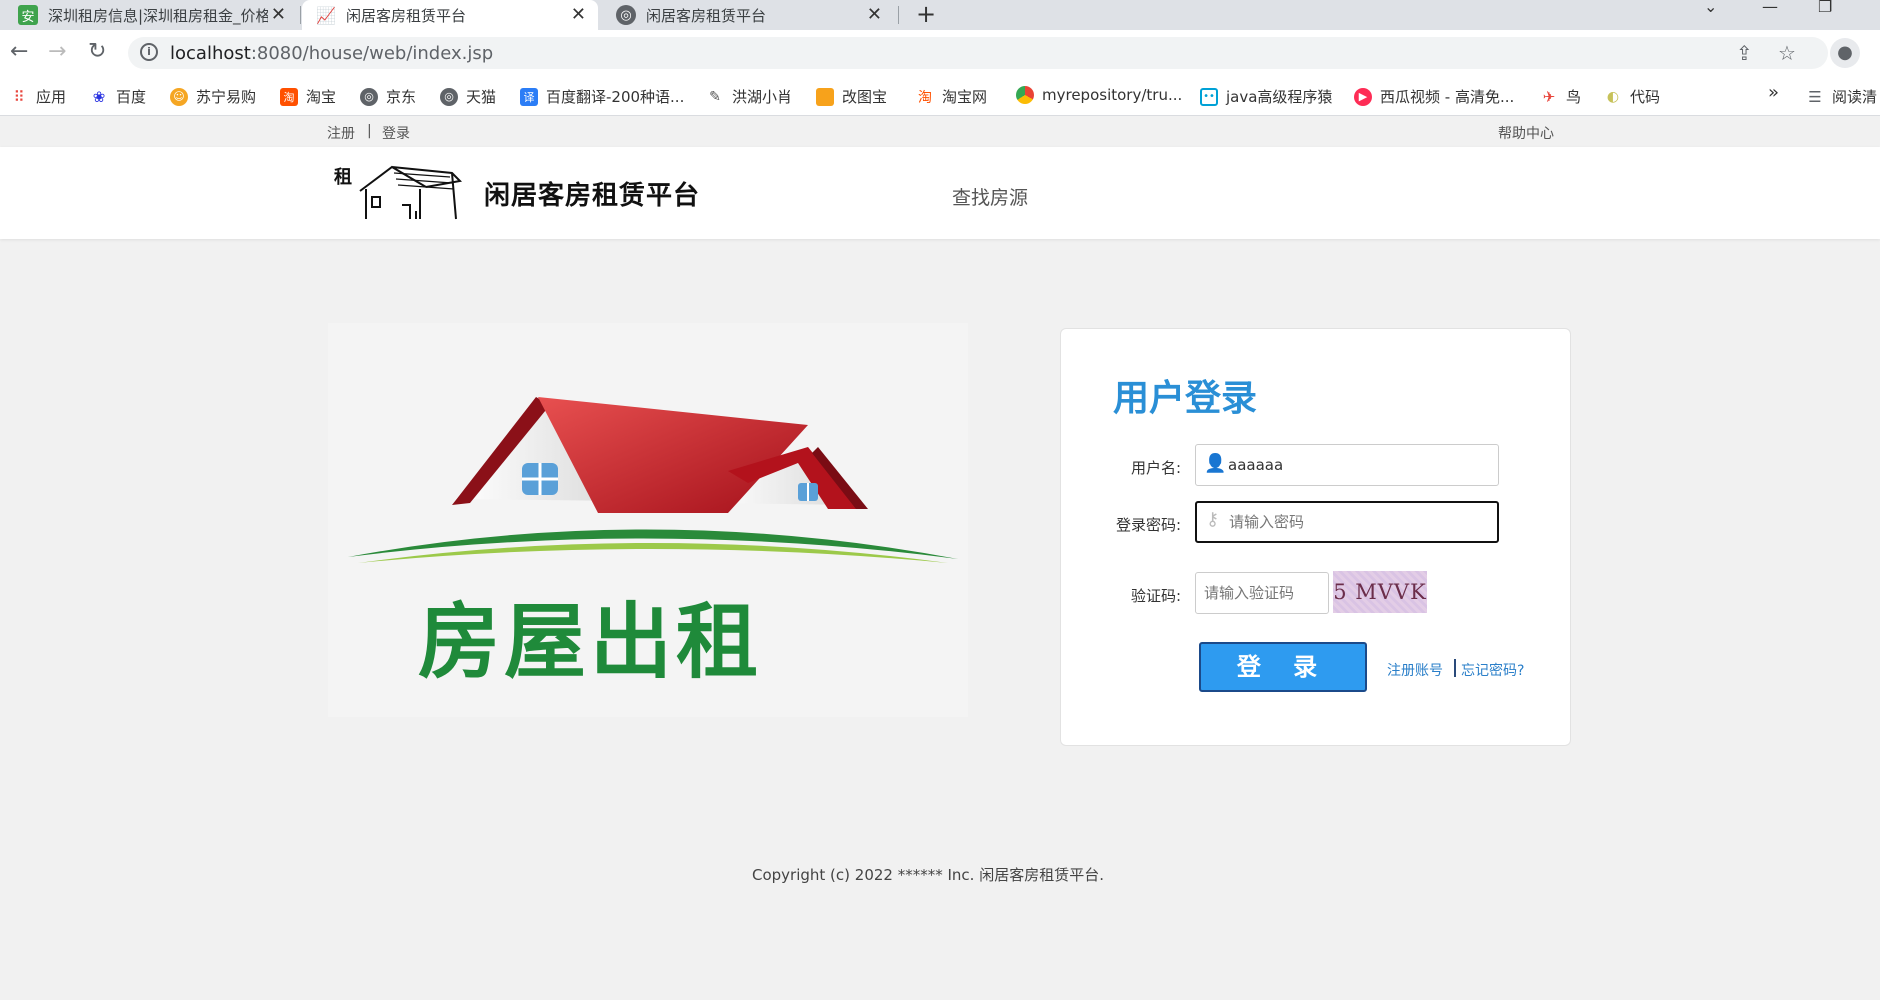  What do you see at coordinates (1815, 96) in the screenshot?
I see `reading-list-icon: ☰` at bounding box center [1815, 96].